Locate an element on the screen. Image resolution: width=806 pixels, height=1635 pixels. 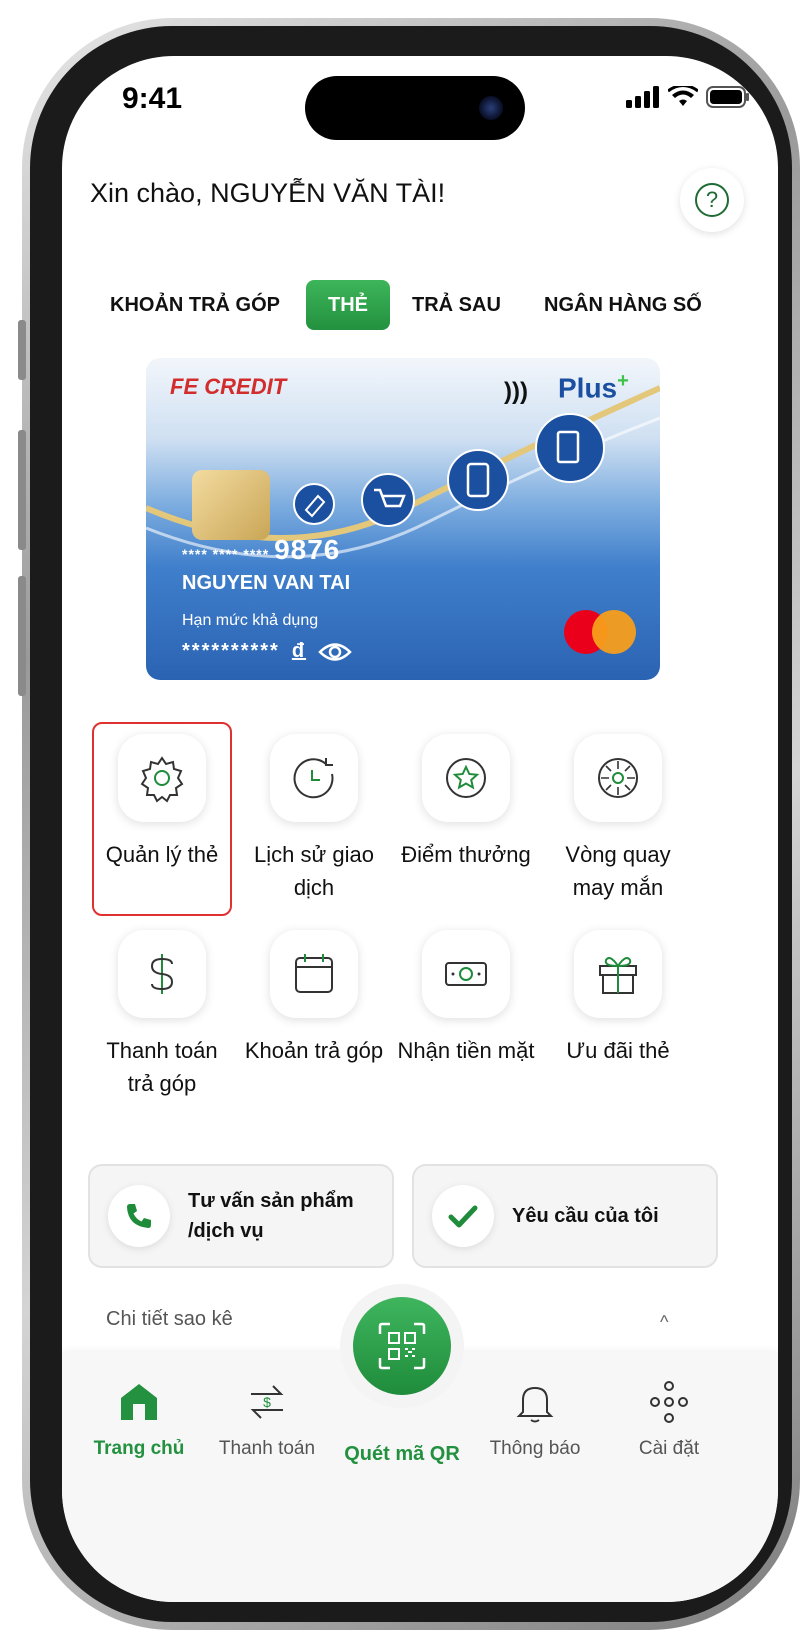
phone-icon is located at coordinates (139, 1216).